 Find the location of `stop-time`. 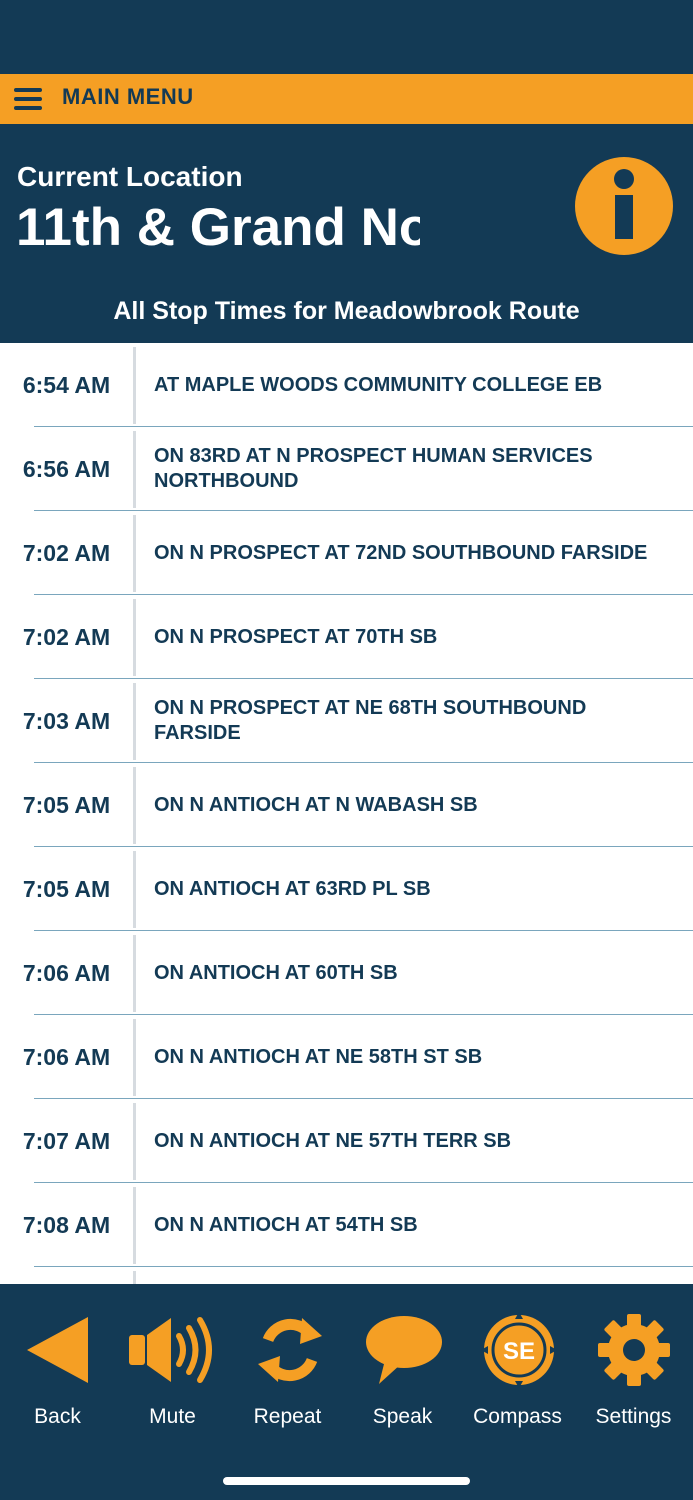

stop-time is located at coordinates (66, 1275).